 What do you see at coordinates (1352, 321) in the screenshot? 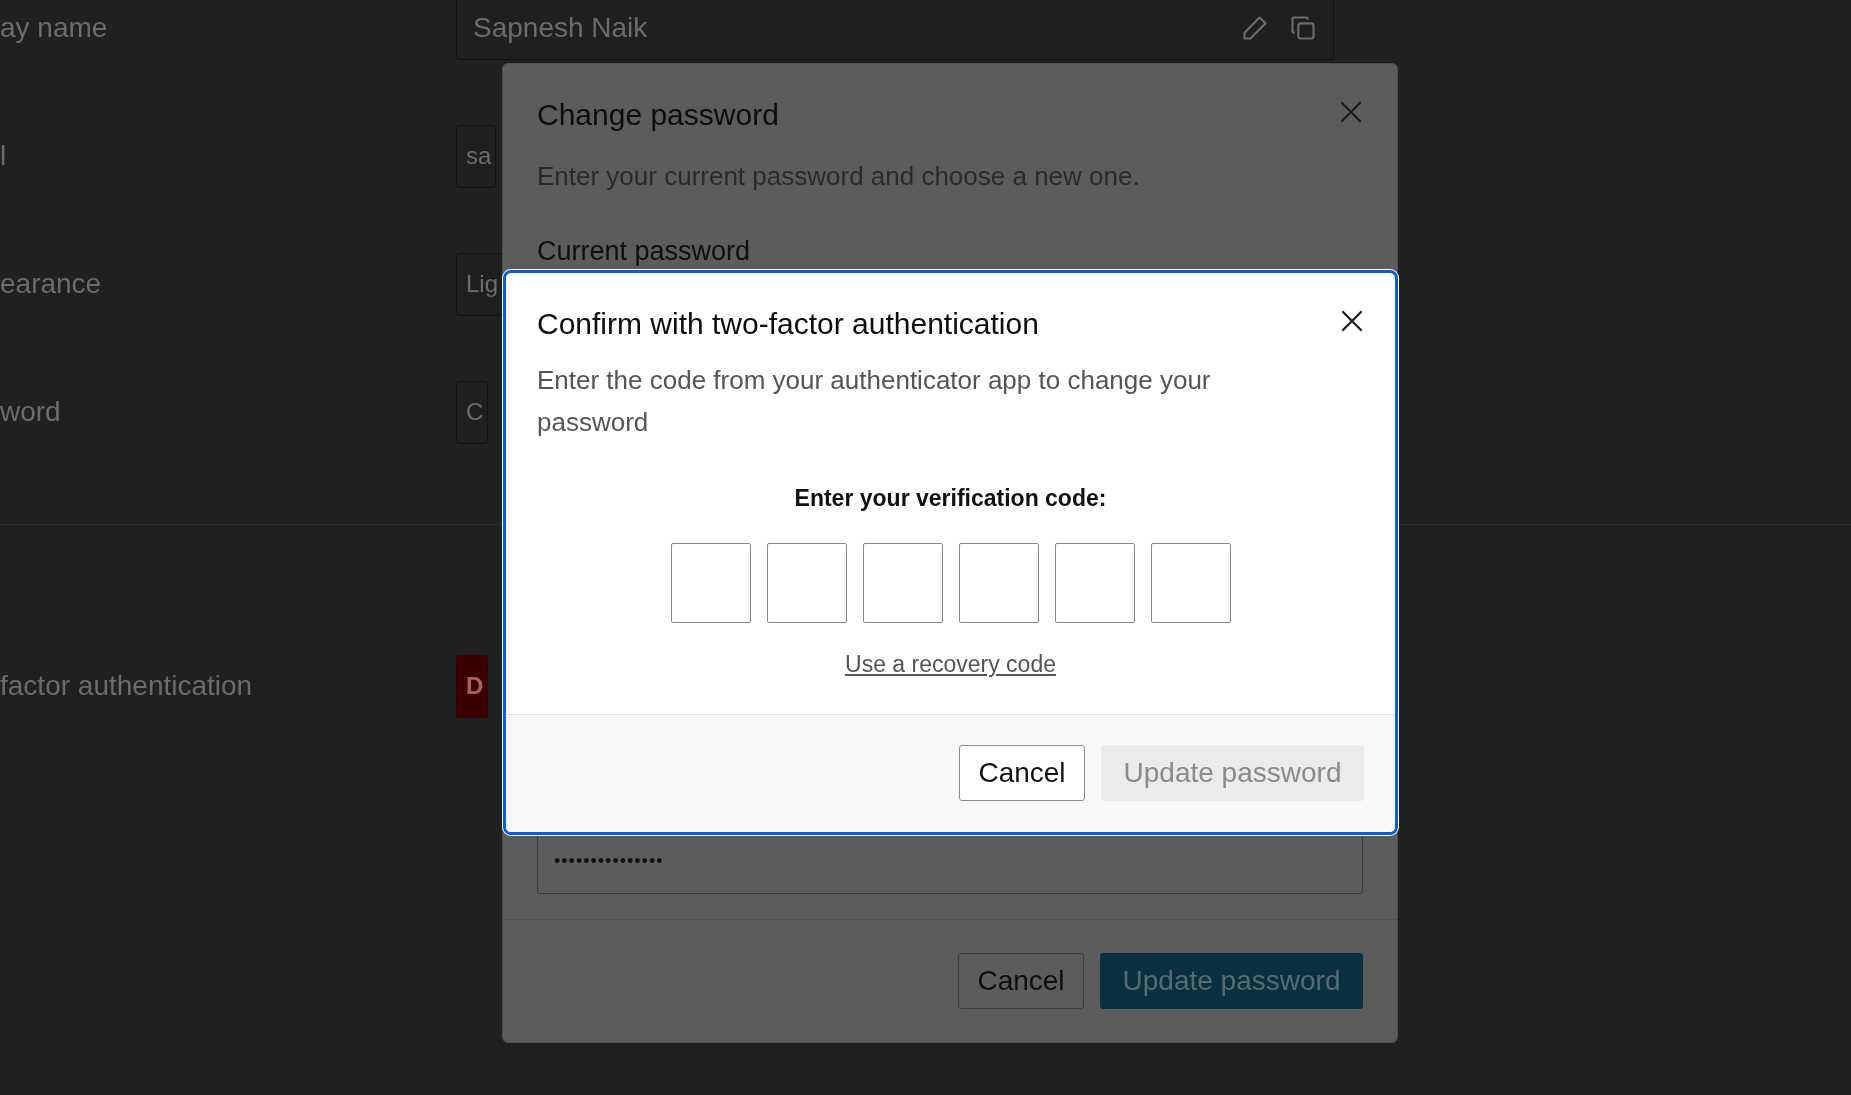
I see `close-icon` at bounding box center [1352, 321].